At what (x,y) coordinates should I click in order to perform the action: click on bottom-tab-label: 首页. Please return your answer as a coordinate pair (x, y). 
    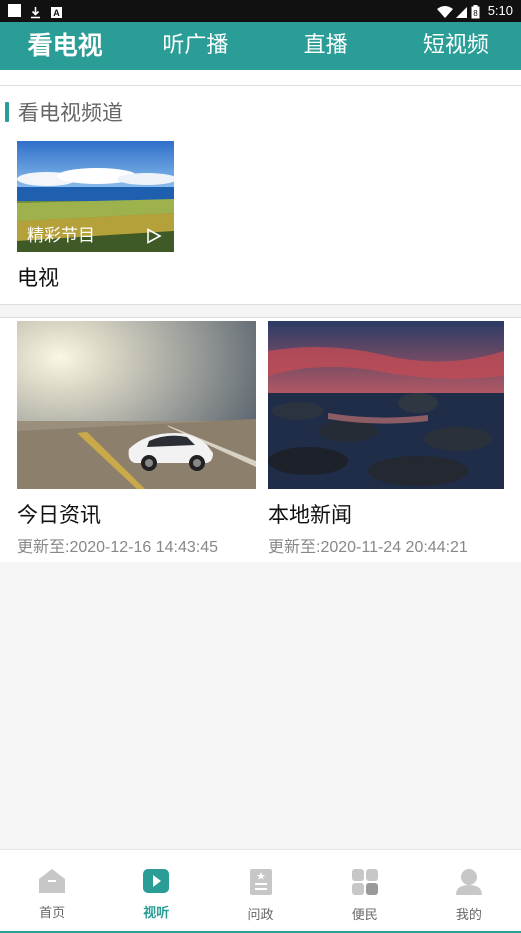
    Looking at the image, I should click on (52, 913).